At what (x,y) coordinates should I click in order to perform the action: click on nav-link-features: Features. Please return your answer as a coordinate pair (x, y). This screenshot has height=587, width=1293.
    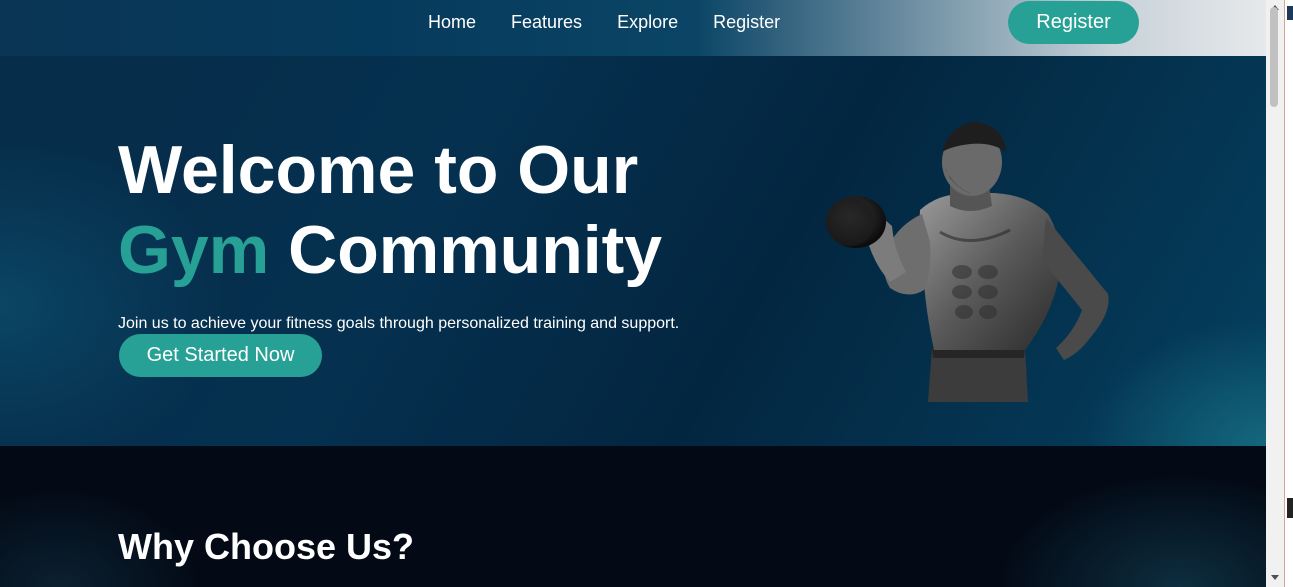
    Looking at the image, I should click on (546, 22).